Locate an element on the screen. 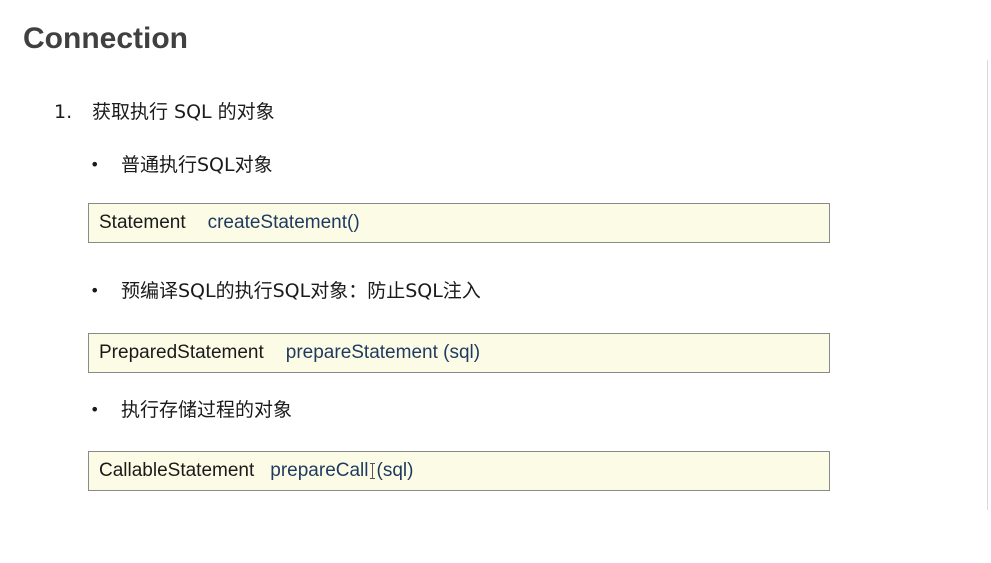 The width and height of the screenshot is (991, 563). code-method-name: prepareCall is located at coordinates (319, 470).